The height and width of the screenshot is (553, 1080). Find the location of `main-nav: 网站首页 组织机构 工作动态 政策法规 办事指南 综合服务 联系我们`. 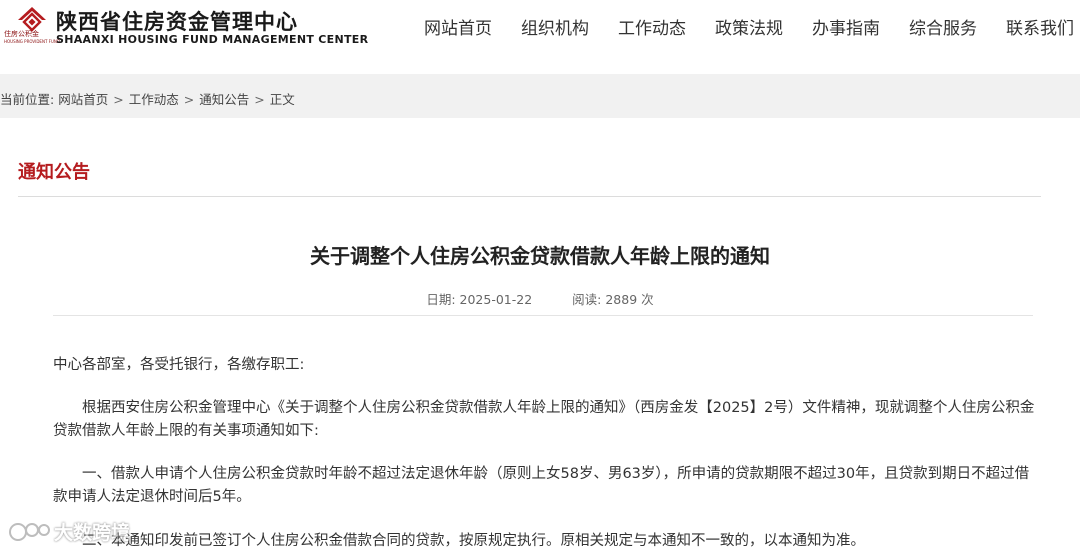

main-nav: 网站首页 组织机构 工作动态 政策法规 办事指南 综合服务 联系我们 is located at coordinates (745, 26).